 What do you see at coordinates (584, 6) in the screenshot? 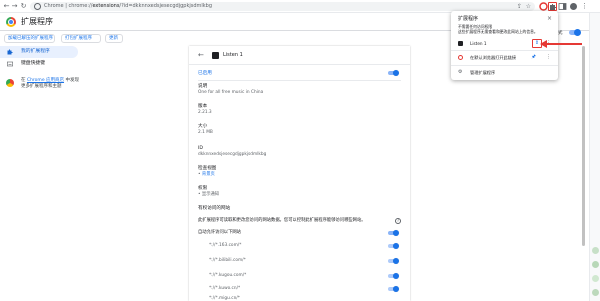
I see `menu-icon: ⋮` at bounding box center [584, 6].